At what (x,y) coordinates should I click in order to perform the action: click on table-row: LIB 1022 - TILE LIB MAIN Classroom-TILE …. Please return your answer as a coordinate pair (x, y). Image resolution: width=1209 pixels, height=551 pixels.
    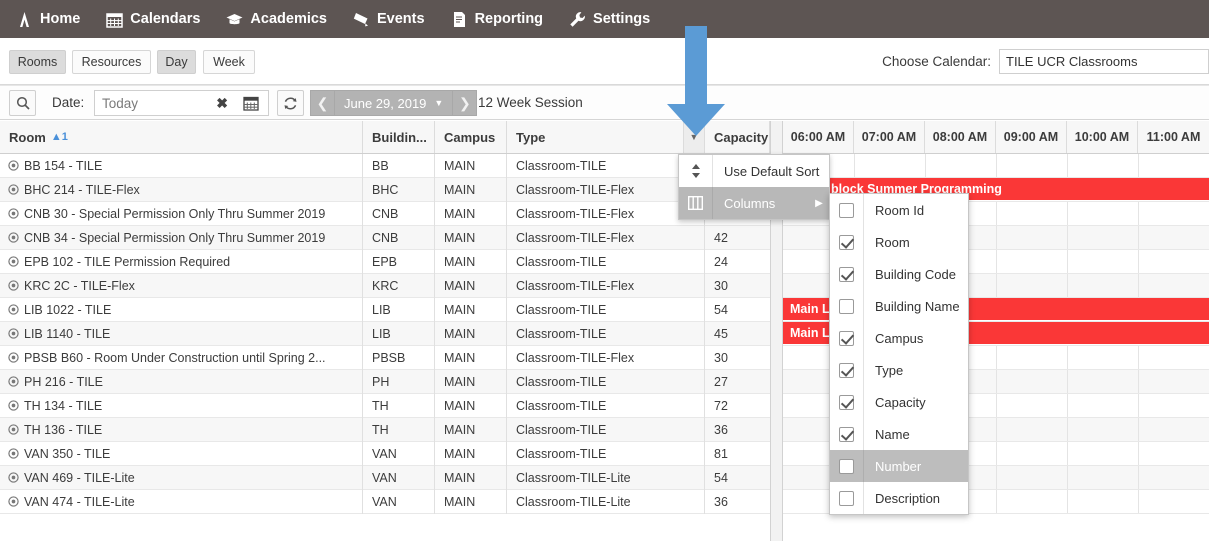
    Looking at the image, I should click on (385, 309).